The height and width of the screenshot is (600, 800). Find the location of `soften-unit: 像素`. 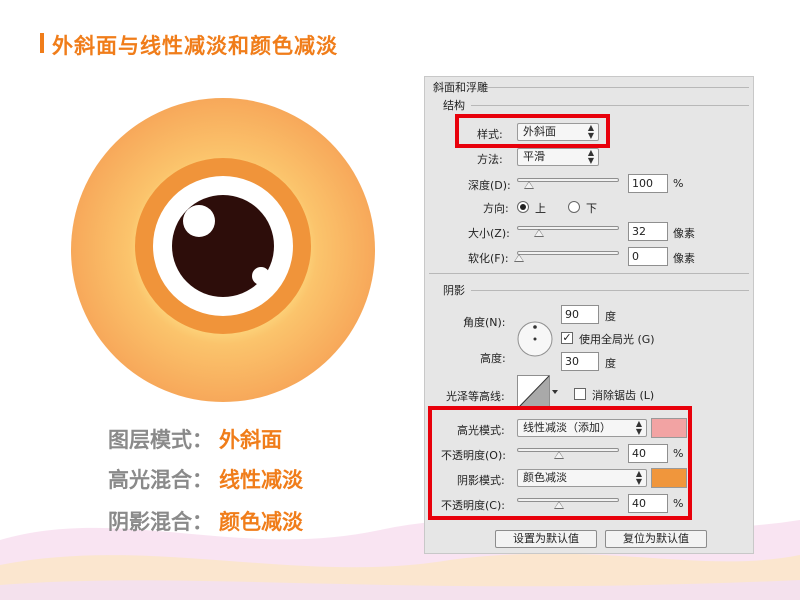

soften-unit: 像素 is located at coordinates (684, 258).